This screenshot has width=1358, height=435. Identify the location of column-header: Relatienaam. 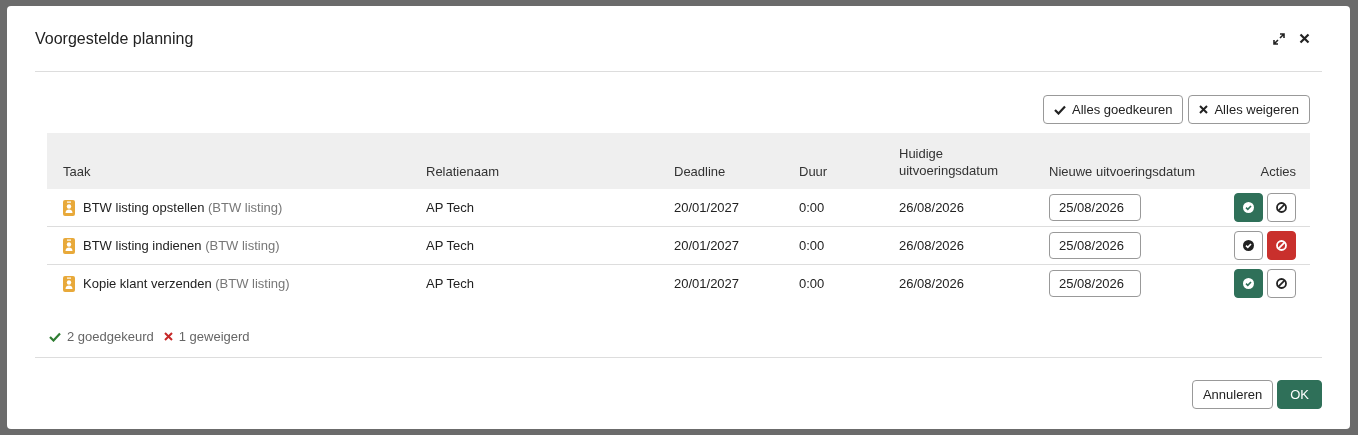
(463, 171).